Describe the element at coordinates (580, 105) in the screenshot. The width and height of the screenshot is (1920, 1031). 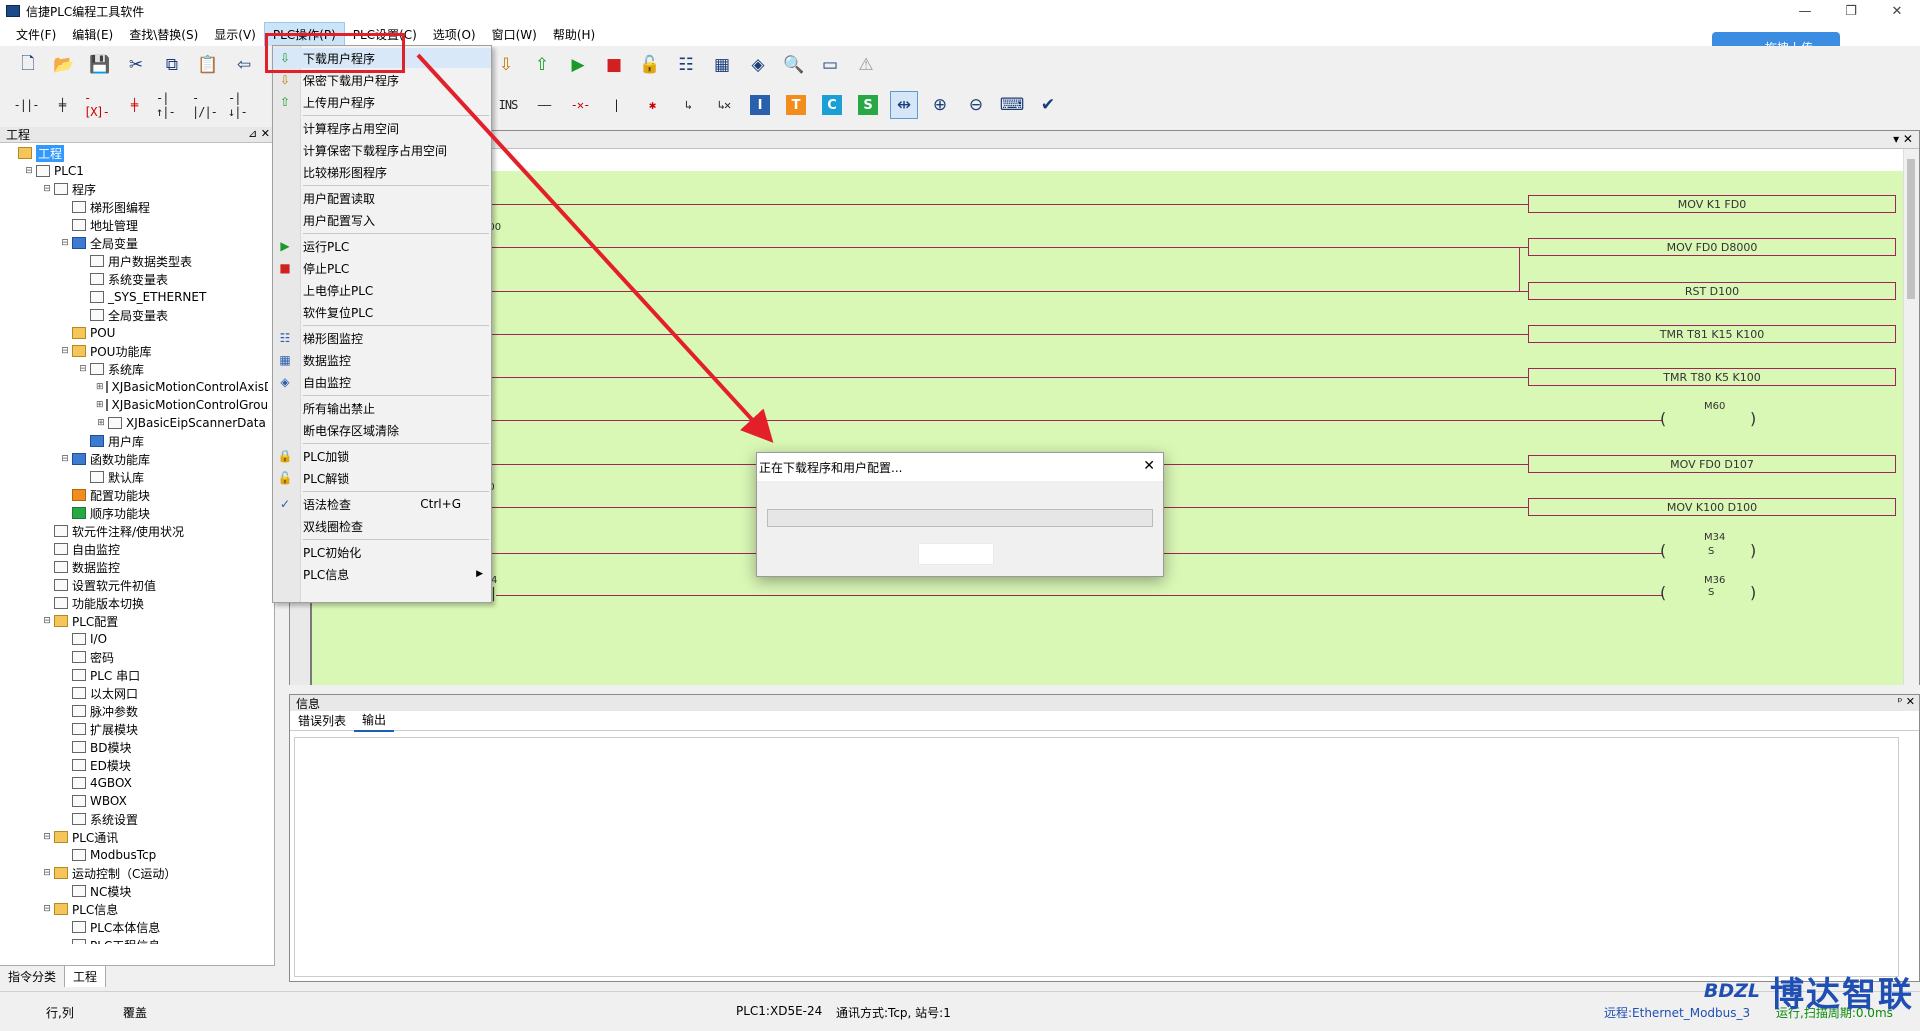
I see `delete-line-icon: -✕-` at that location.